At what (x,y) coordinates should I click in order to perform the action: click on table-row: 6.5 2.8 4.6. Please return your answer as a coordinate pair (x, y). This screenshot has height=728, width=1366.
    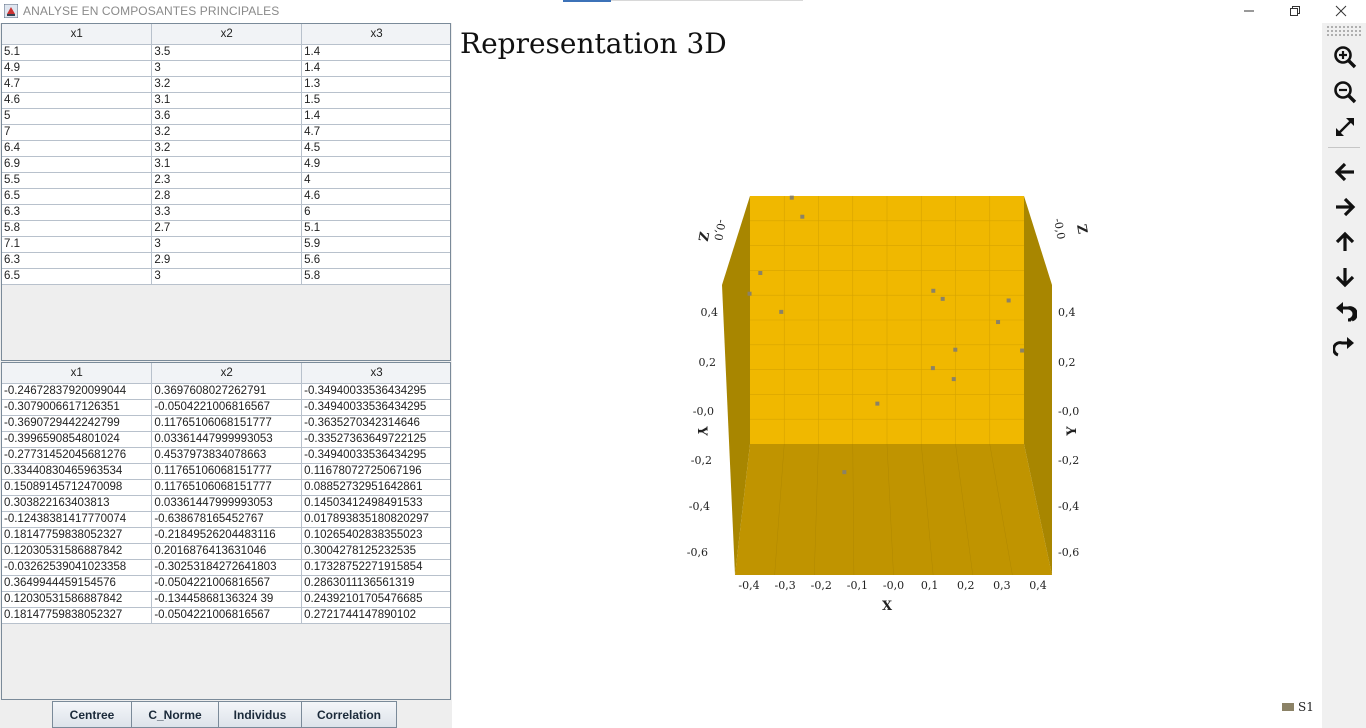
    Looking at the image, I should click on (226, 196).